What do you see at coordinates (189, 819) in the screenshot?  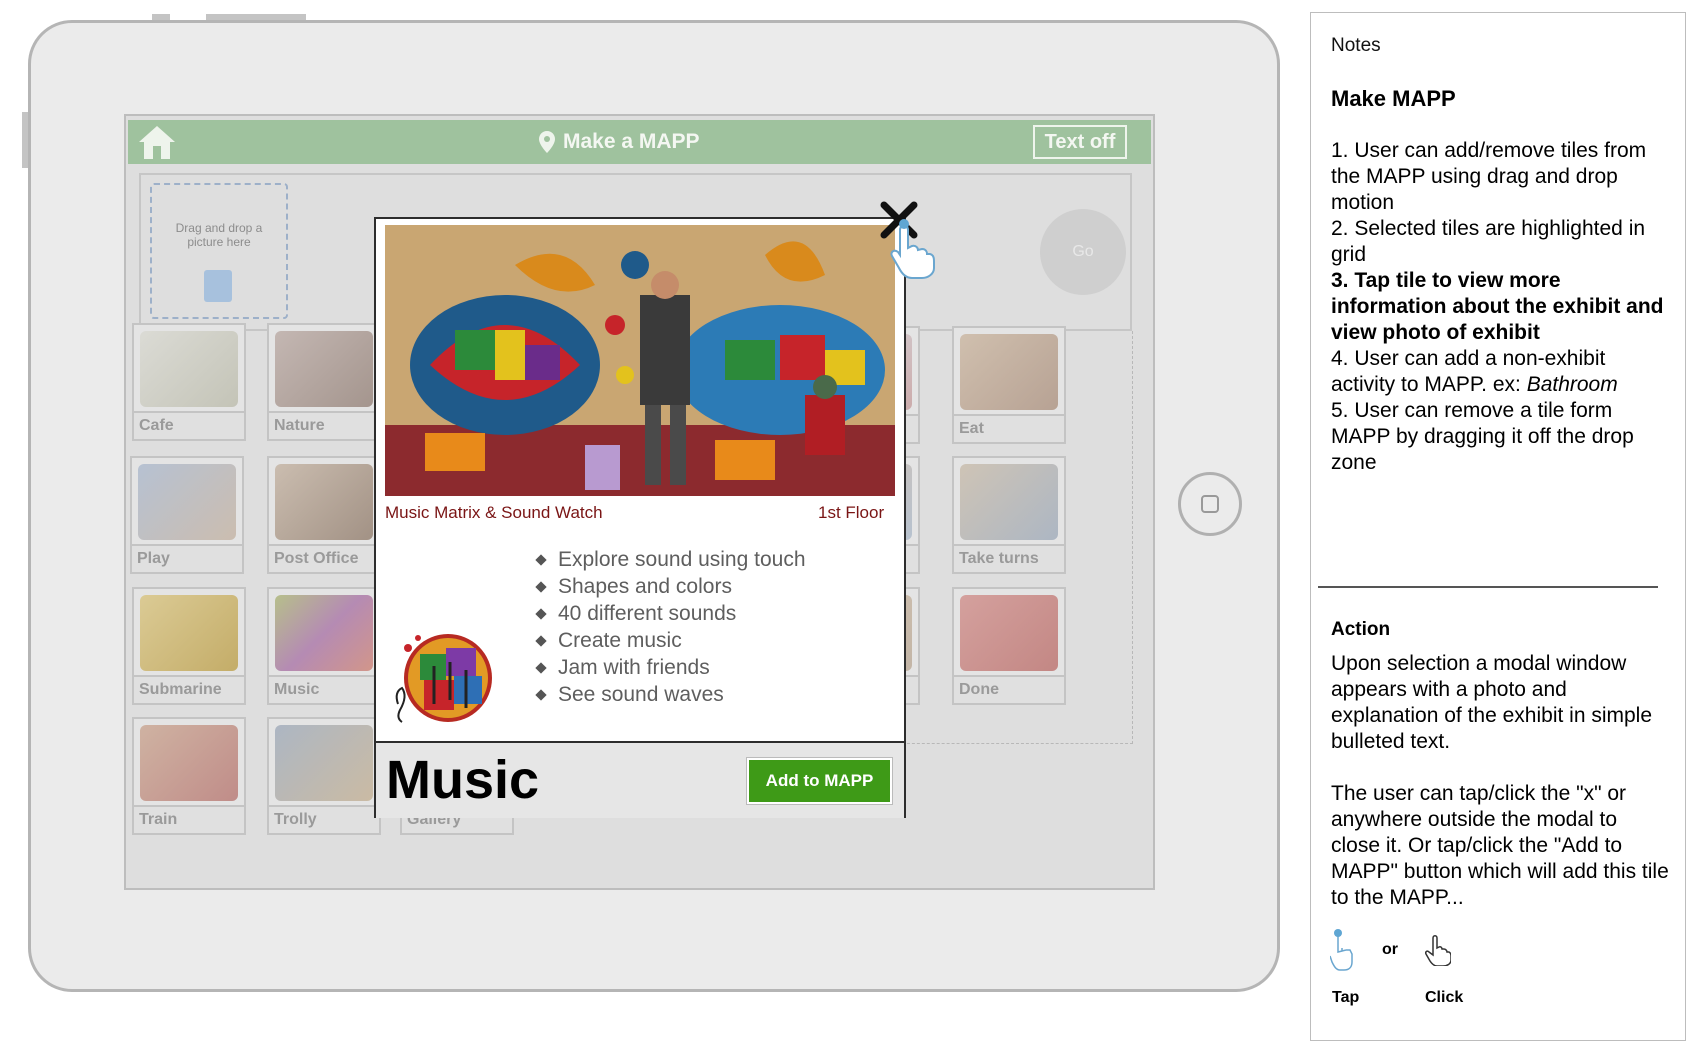 I see `tile-label: Train` at bounding box center [189, 819].